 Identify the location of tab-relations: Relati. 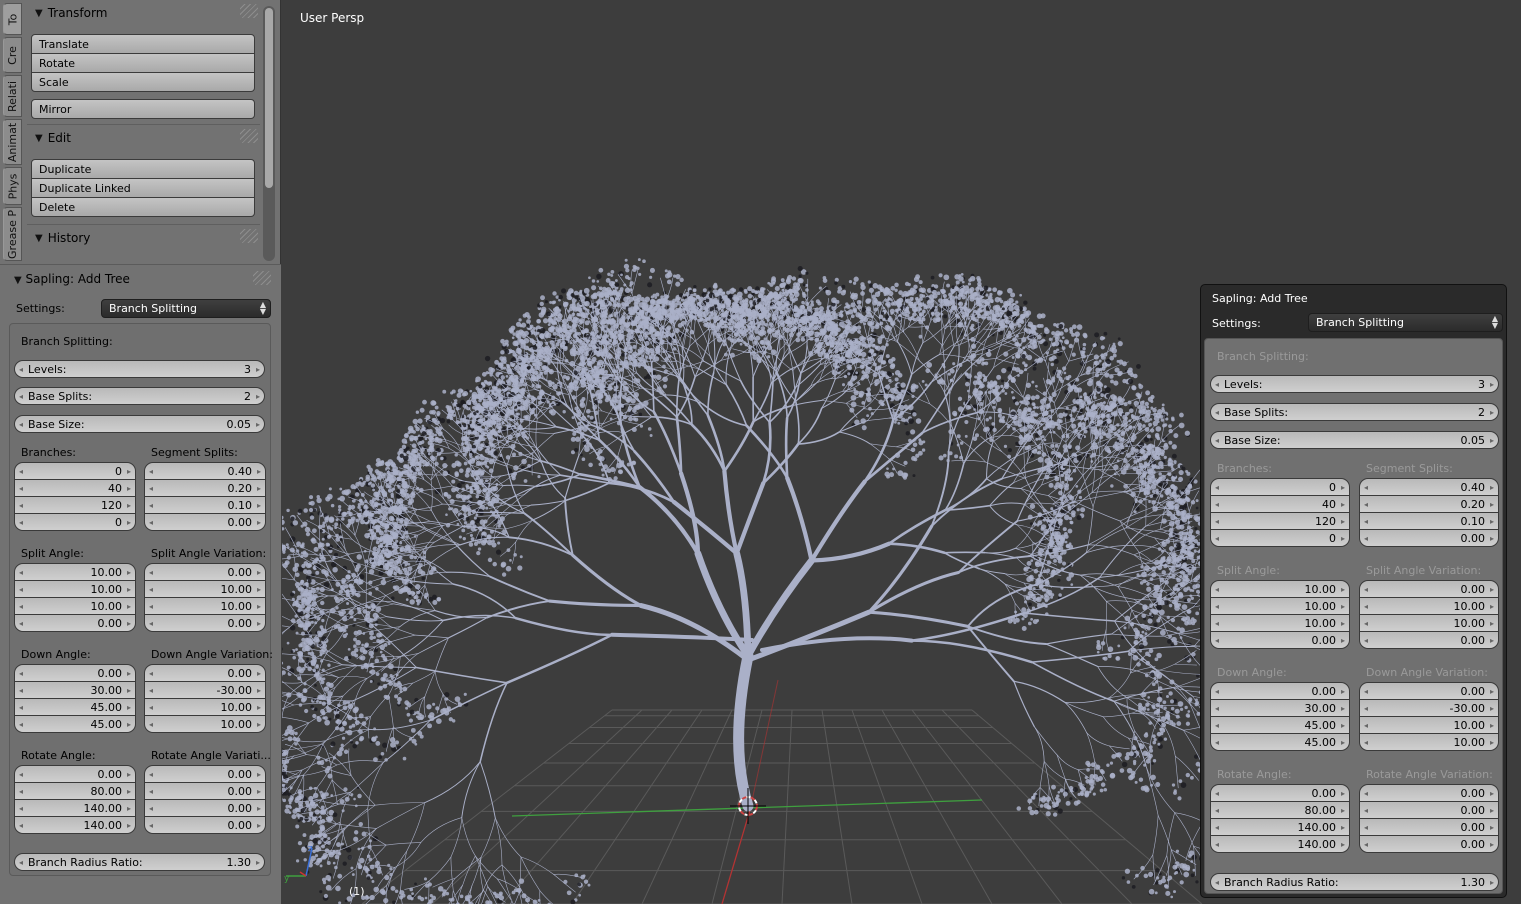
(12, 96).